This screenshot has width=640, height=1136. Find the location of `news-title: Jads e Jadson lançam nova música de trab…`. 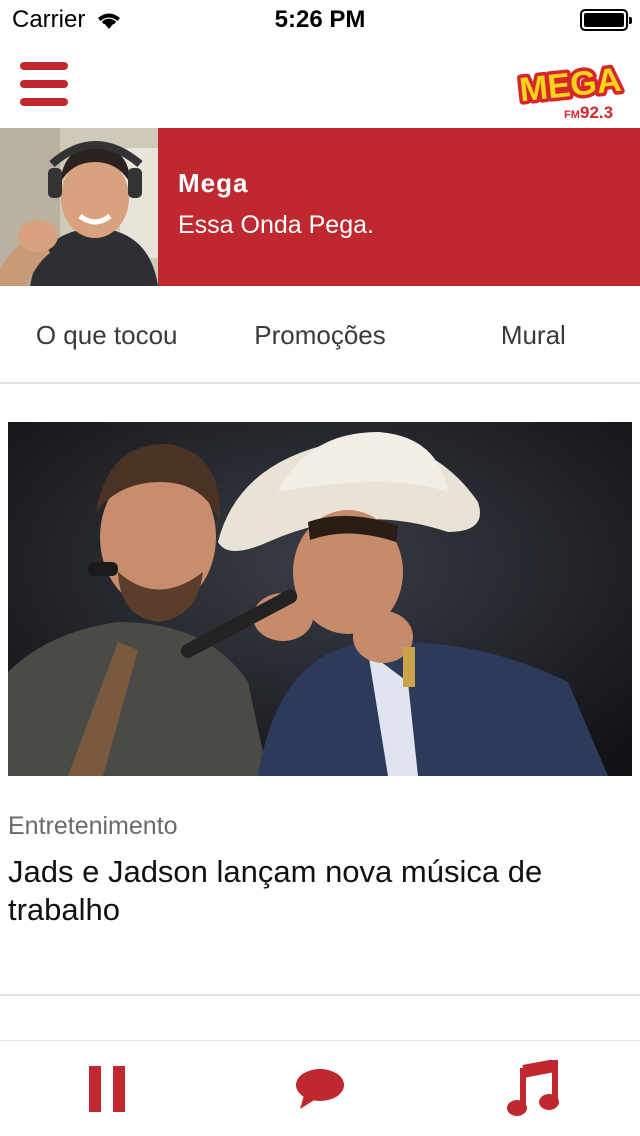

news-title: Jads e Jadson lançam nova música de trab… is located at coordinates (320, 891).